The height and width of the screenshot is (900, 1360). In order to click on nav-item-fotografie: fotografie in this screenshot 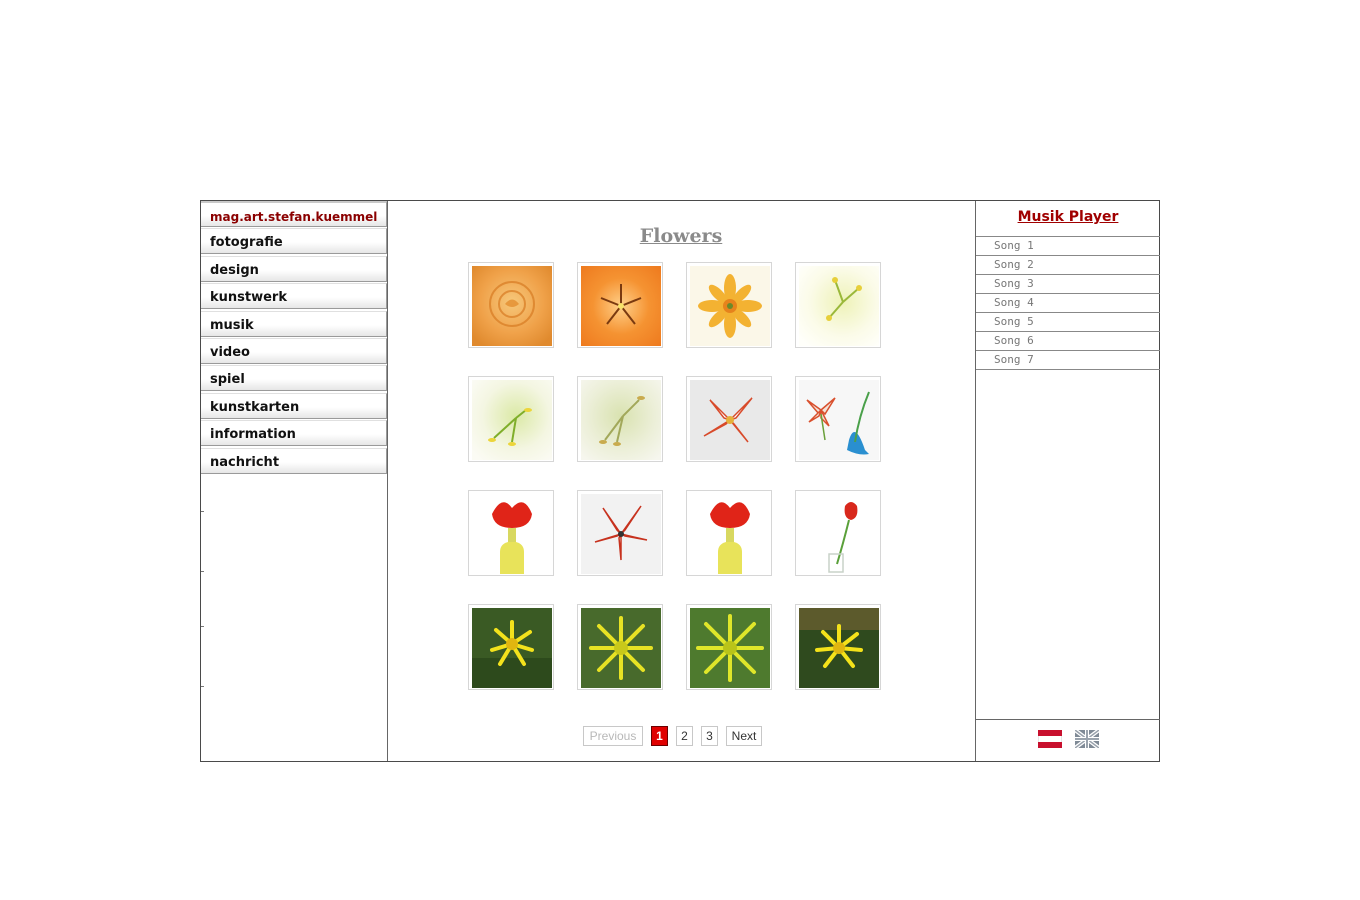, I will do `click(294, 241)`.